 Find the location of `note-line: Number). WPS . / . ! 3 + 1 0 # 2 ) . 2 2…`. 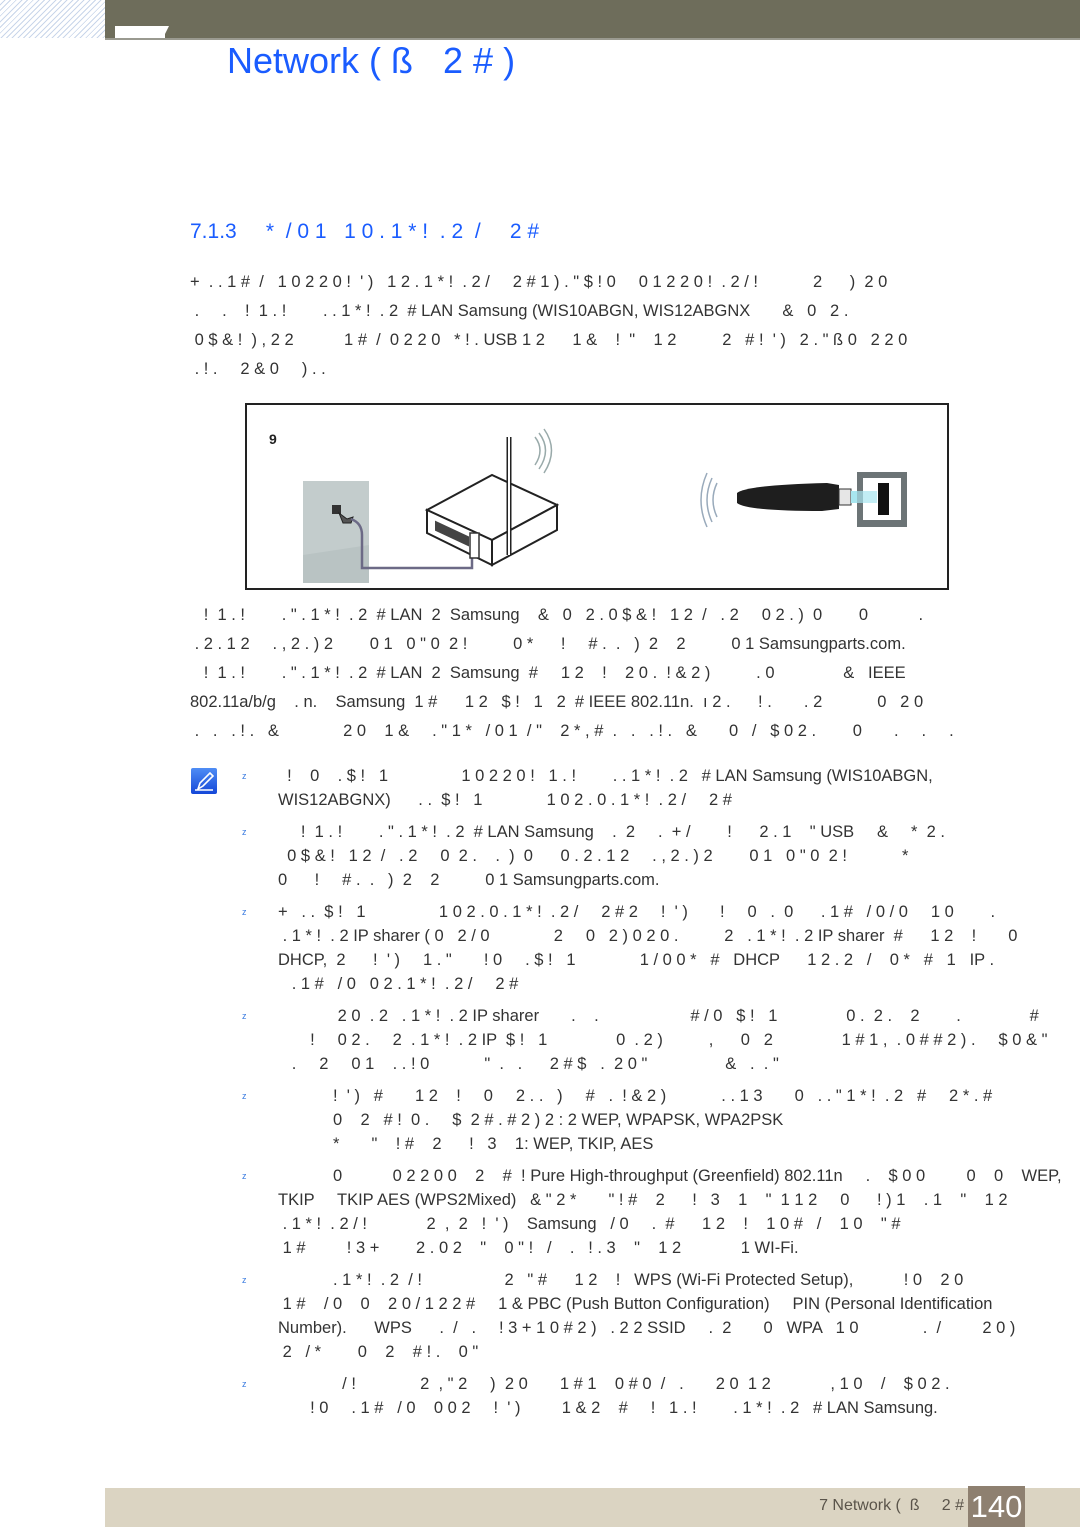

note-line: Number). WPS . / . ! 3 + 1 0 # 2 ) . 2 2… is located at coordinates (647, 1328).